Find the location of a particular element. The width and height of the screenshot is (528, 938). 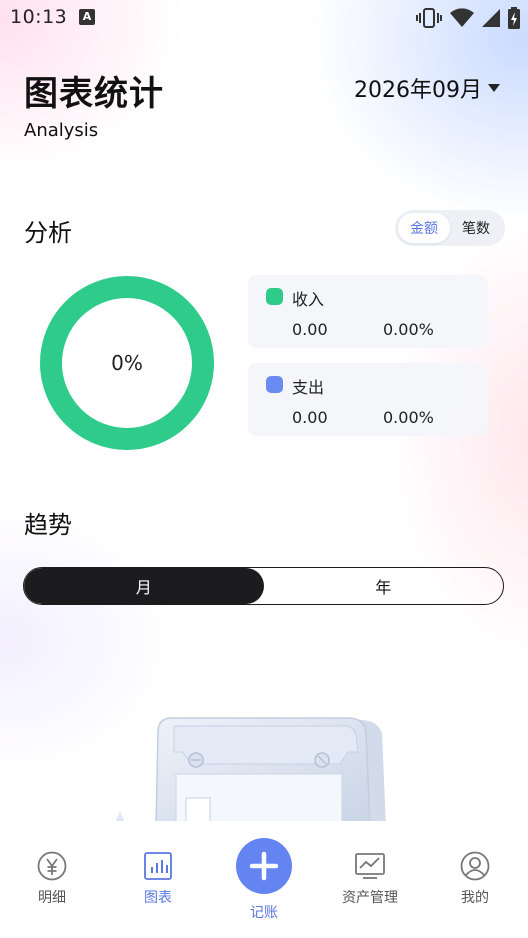

period-month: 月 is located at coordinates (144, 586).